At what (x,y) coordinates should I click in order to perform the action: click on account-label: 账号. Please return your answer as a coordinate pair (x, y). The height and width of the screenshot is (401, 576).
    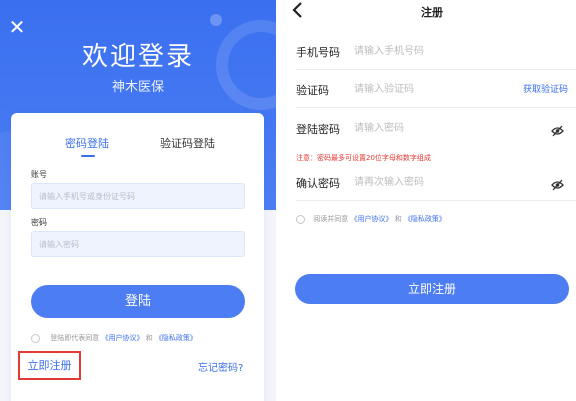
    Looking at the image, I should click on (39, 174).